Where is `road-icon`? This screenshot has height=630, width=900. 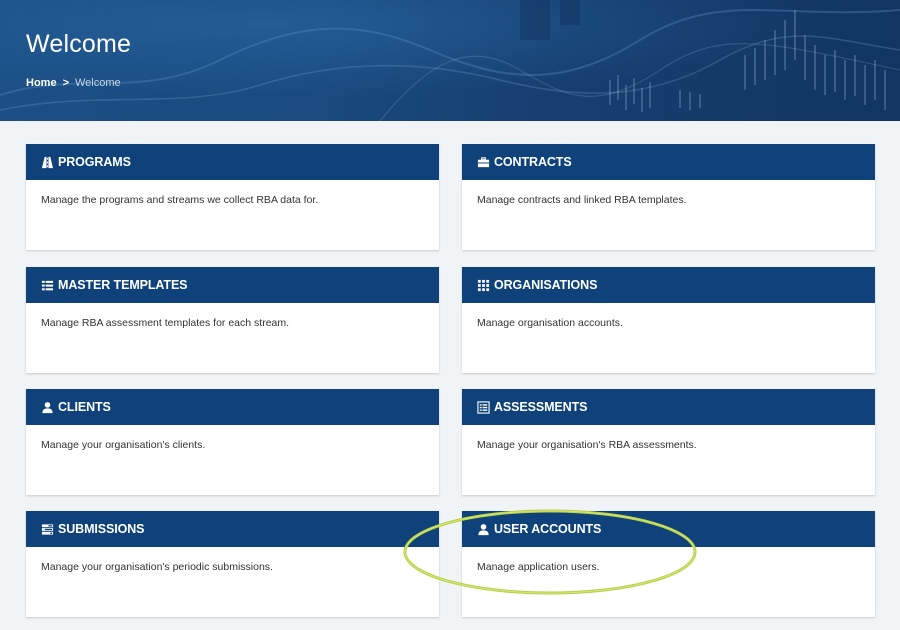 road-icon is located at coordinates (47, 162).